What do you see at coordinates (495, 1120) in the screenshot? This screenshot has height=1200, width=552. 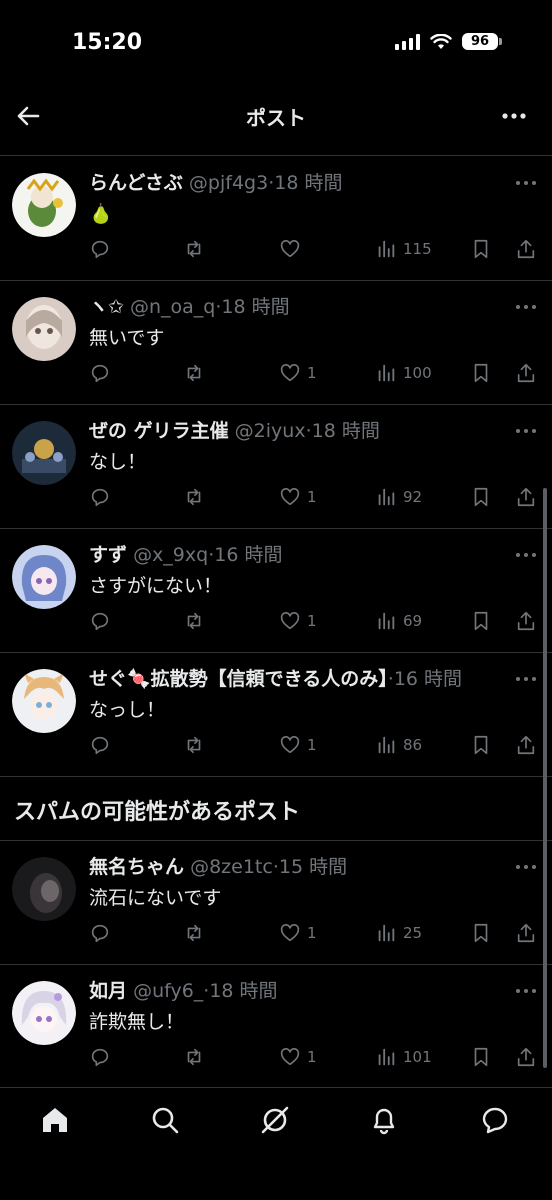 I see `messages-icon` at bounding box center [495, 1120].